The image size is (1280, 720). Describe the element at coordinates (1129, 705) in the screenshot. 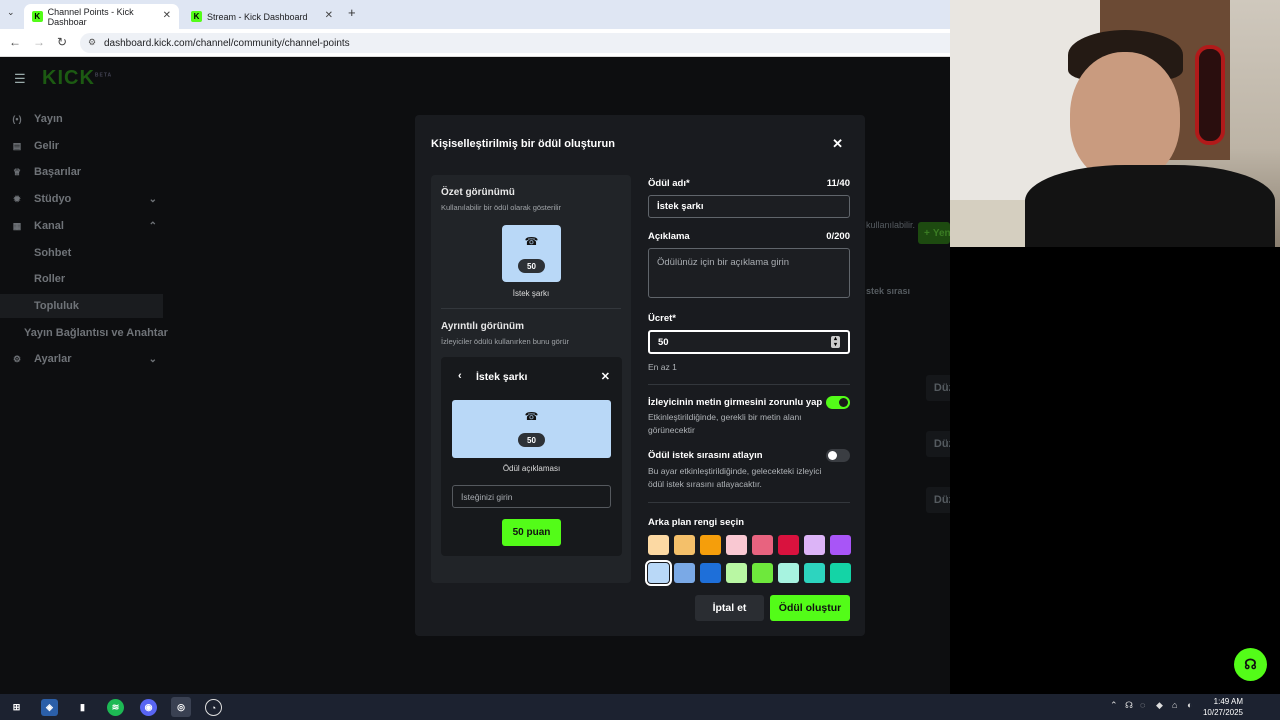

I see `headset-icon: ☊` at that location.